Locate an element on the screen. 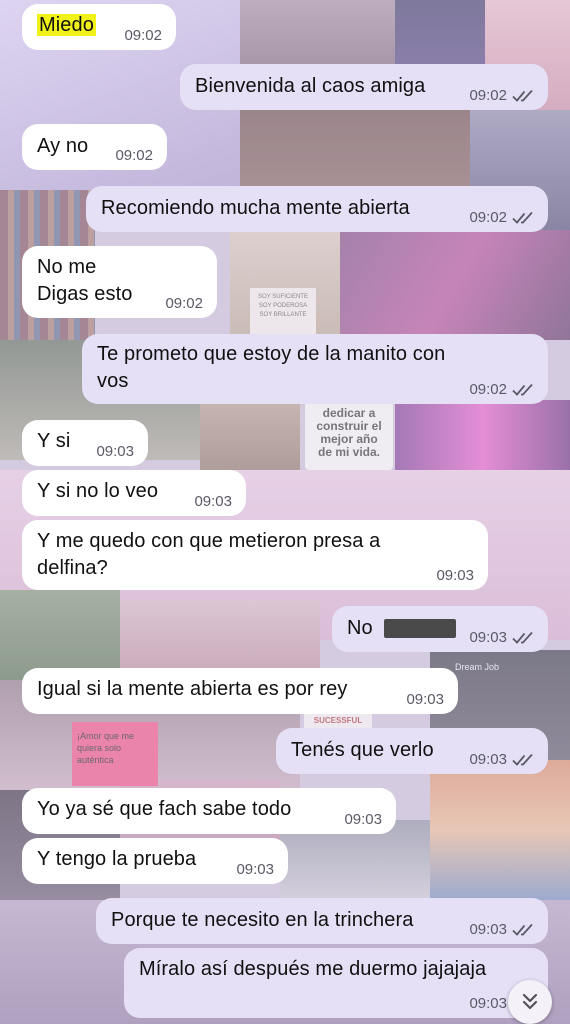  highlighted-text: Miedo is located at coordinates (66, 25).